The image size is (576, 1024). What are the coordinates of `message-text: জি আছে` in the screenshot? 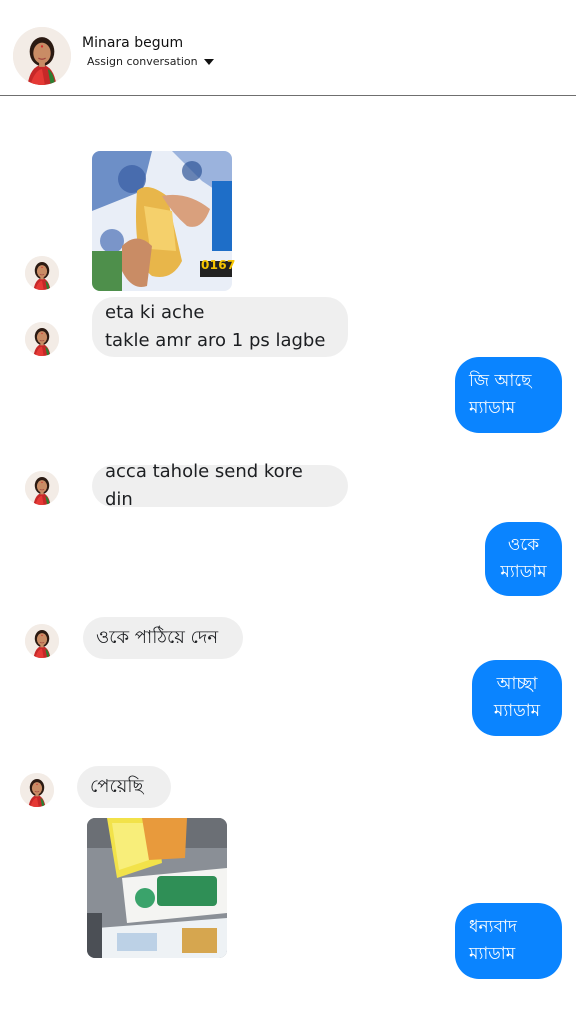 It's located at (500, 381).